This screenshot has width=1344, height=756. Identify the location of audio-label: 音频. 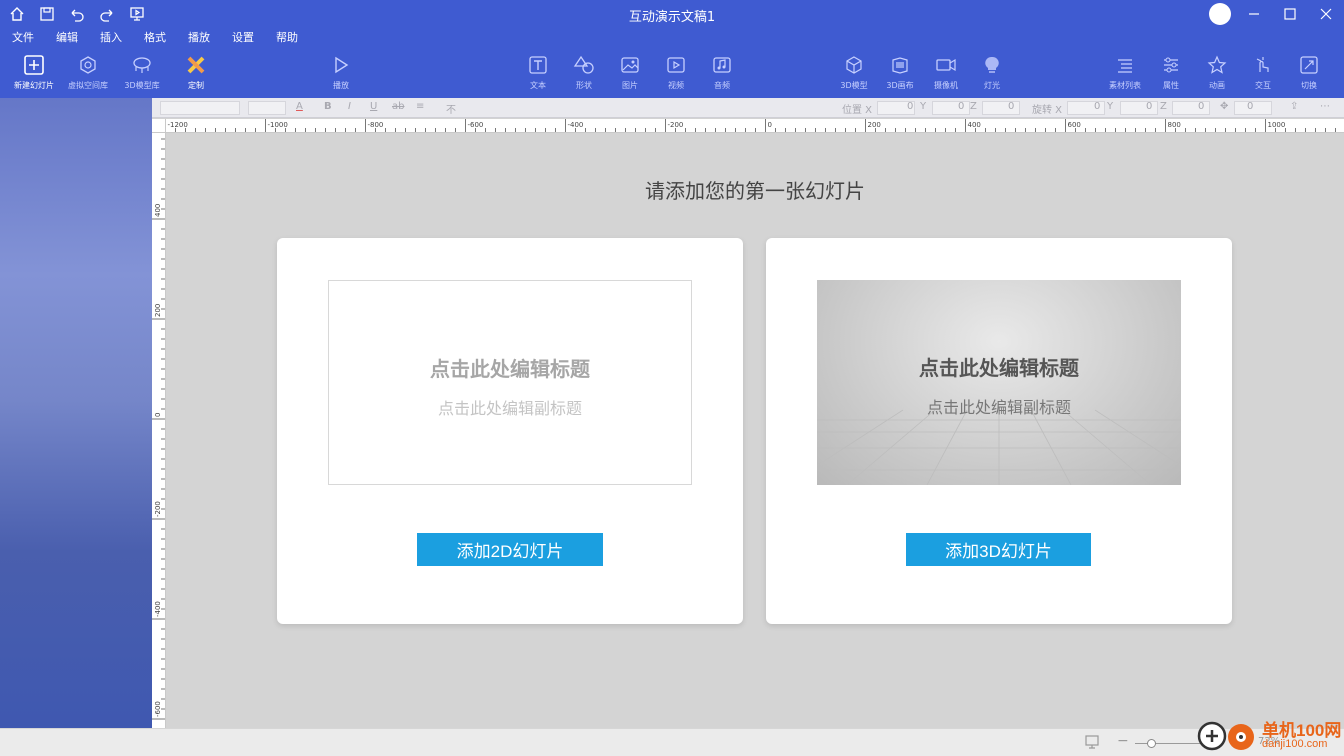
(722, 85).